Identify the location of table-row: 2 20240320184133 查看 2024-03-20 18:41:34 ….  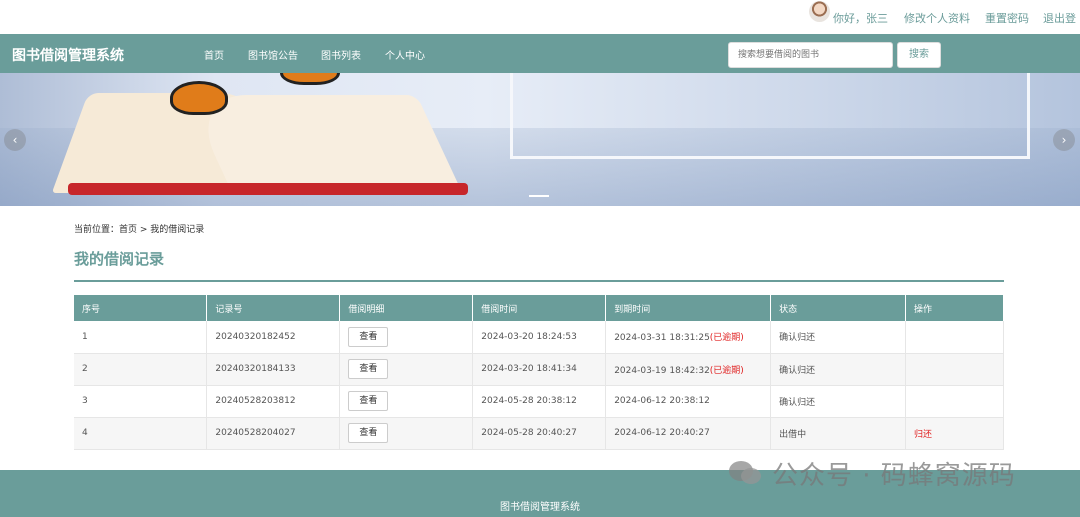
(539, 369).